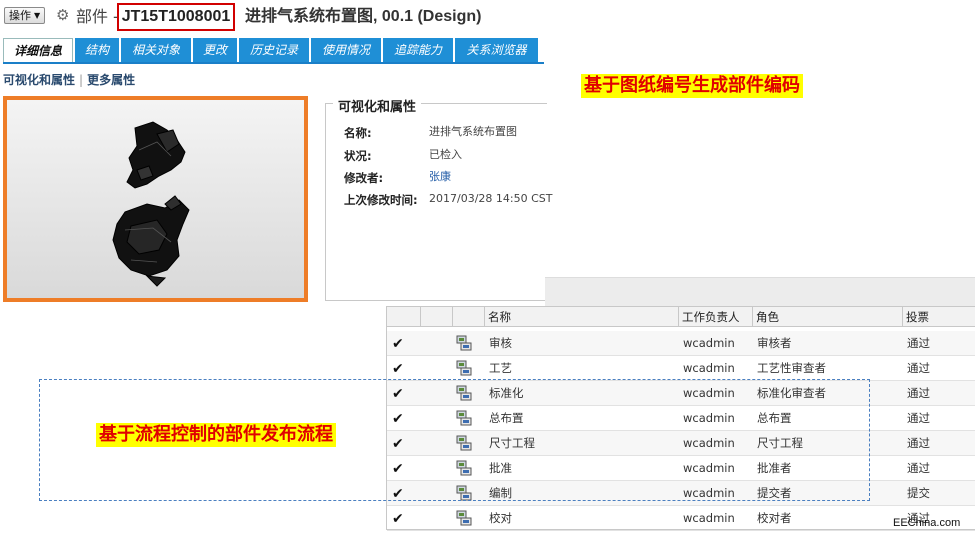  What do you see at coordinates (828, 317) in the screenshot?
I see `column-header-role: 角色` at bounding box center [828, 317].